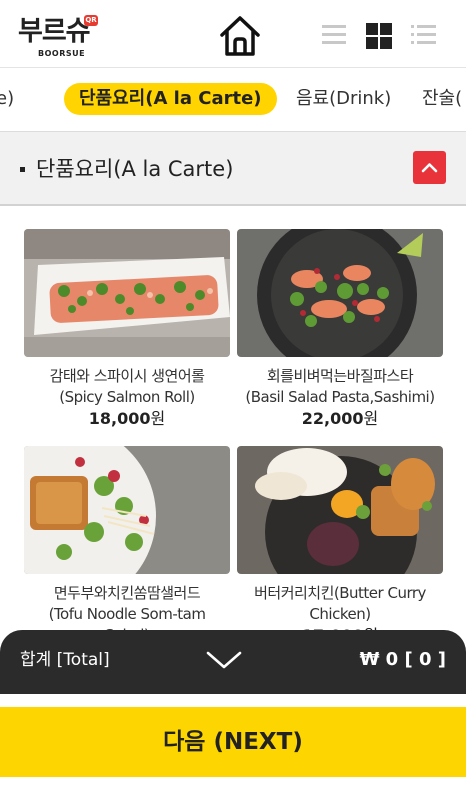 This screenshot has height=785, width=466. Describe the element at coordinates (127, 593) in the screenshot. I see `menu-item-name-ko: 면두부와치킨쏨땀샐러드` at that location.